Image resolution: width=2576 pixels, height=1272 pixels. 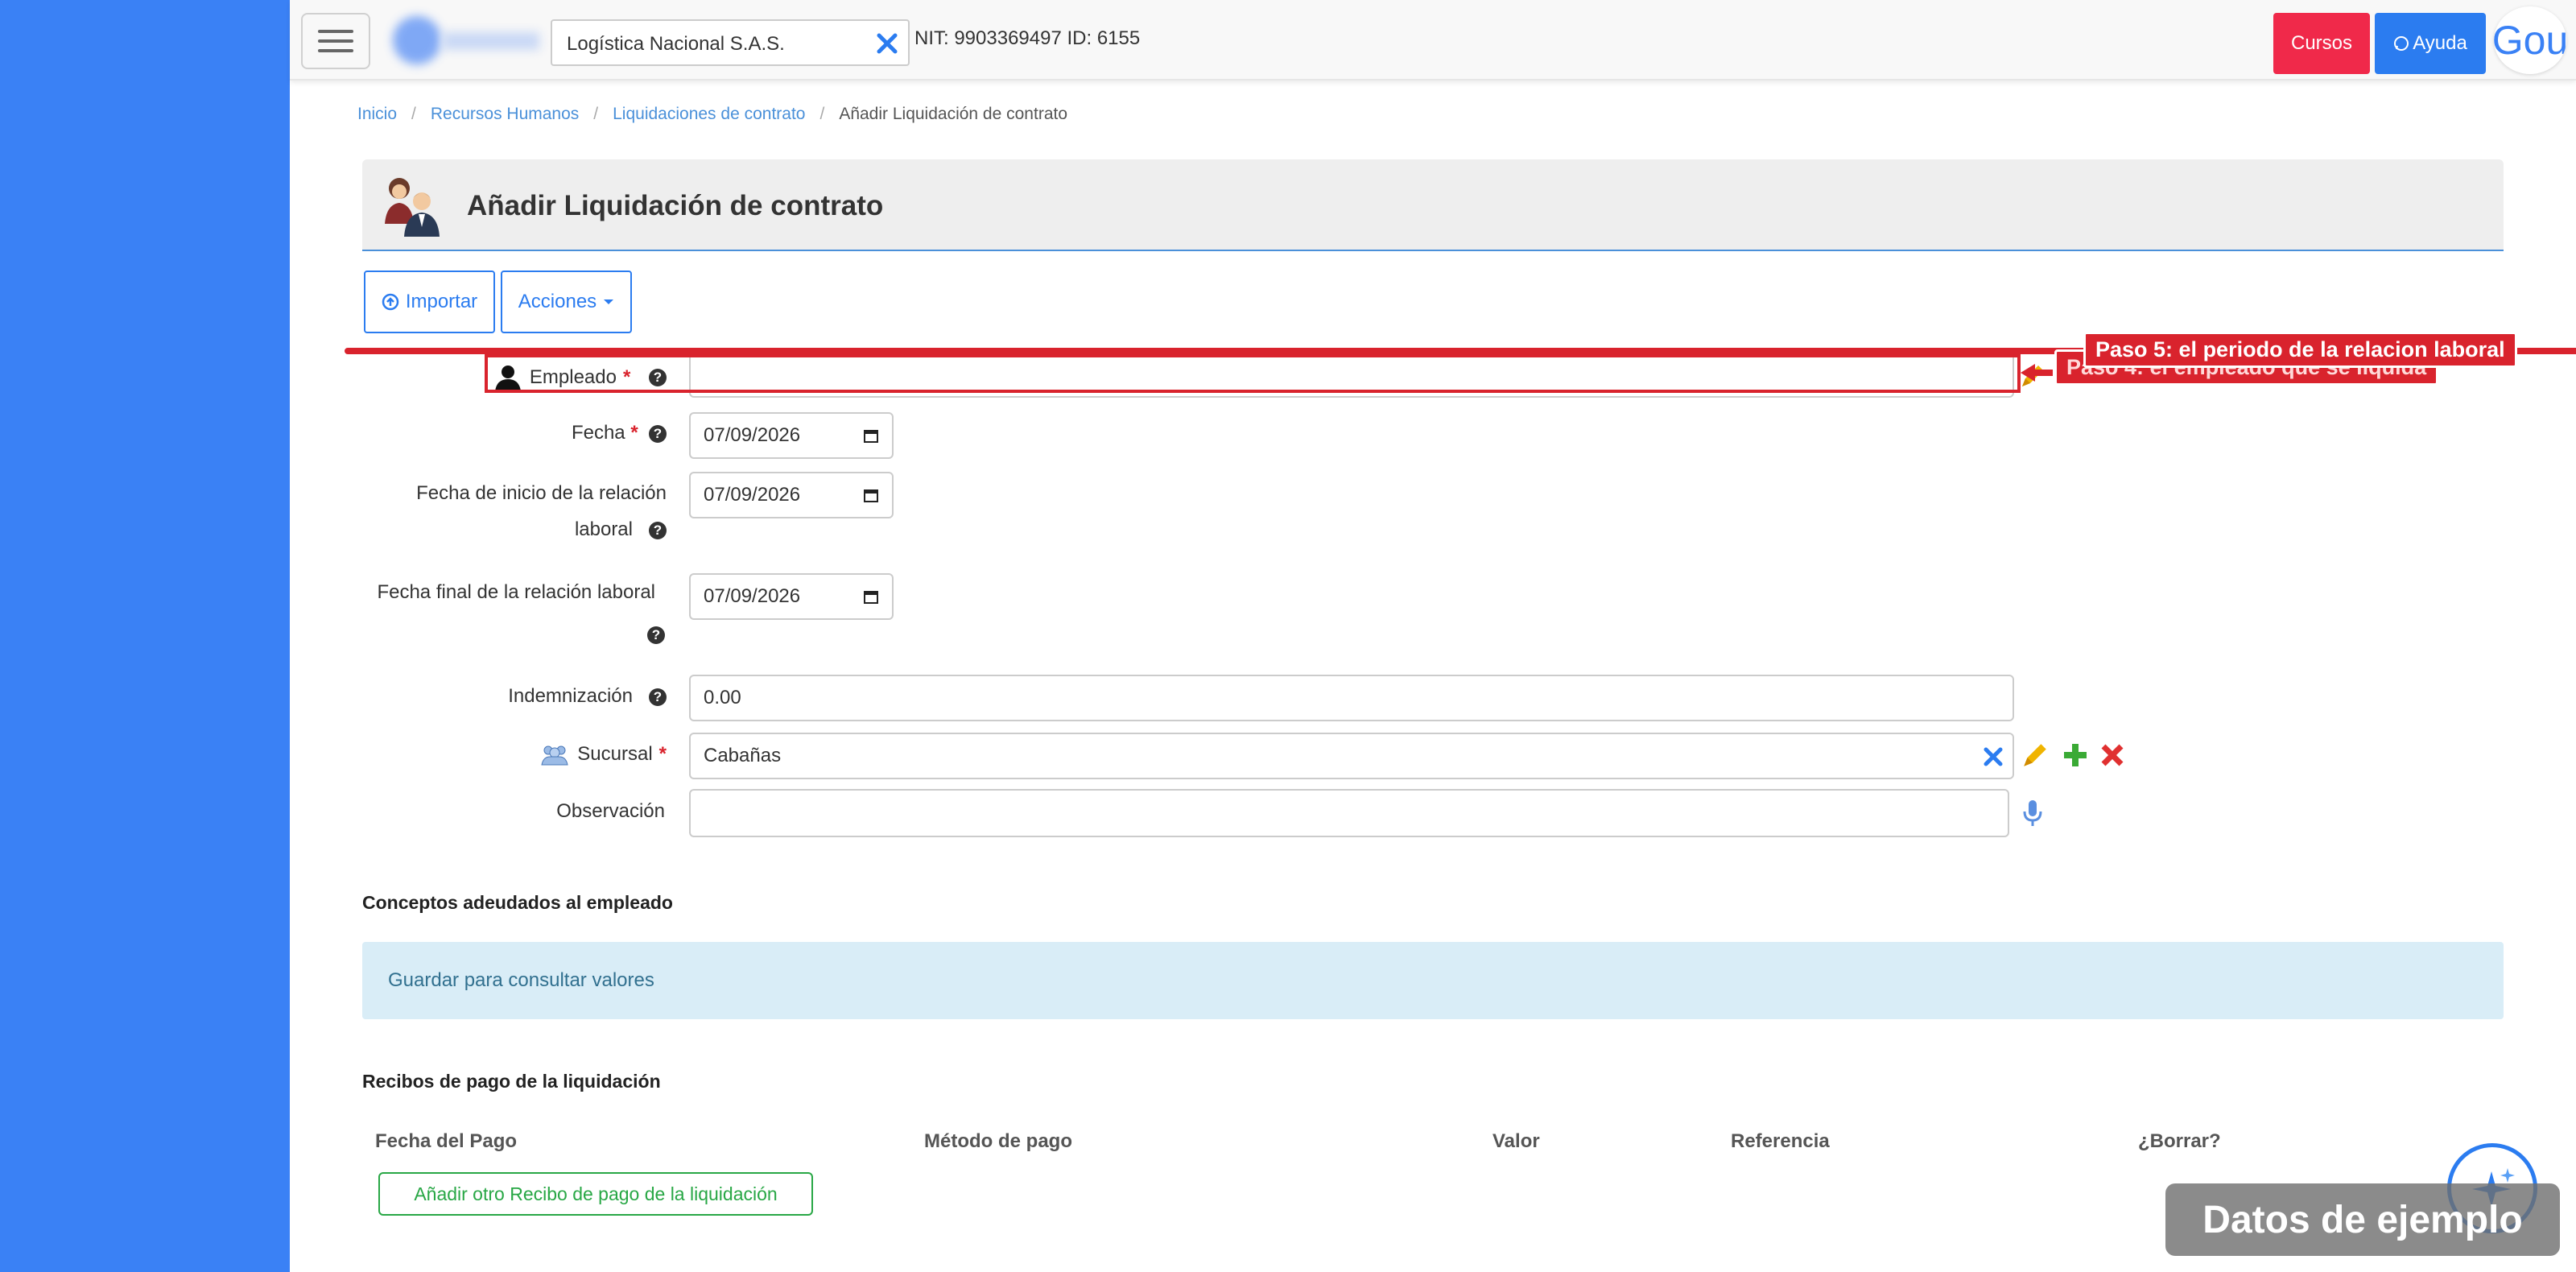 What do you see at coordinates (2032, 813) in the screenshot?
I see `microphone-icon` at bounding box center [2032, 813].